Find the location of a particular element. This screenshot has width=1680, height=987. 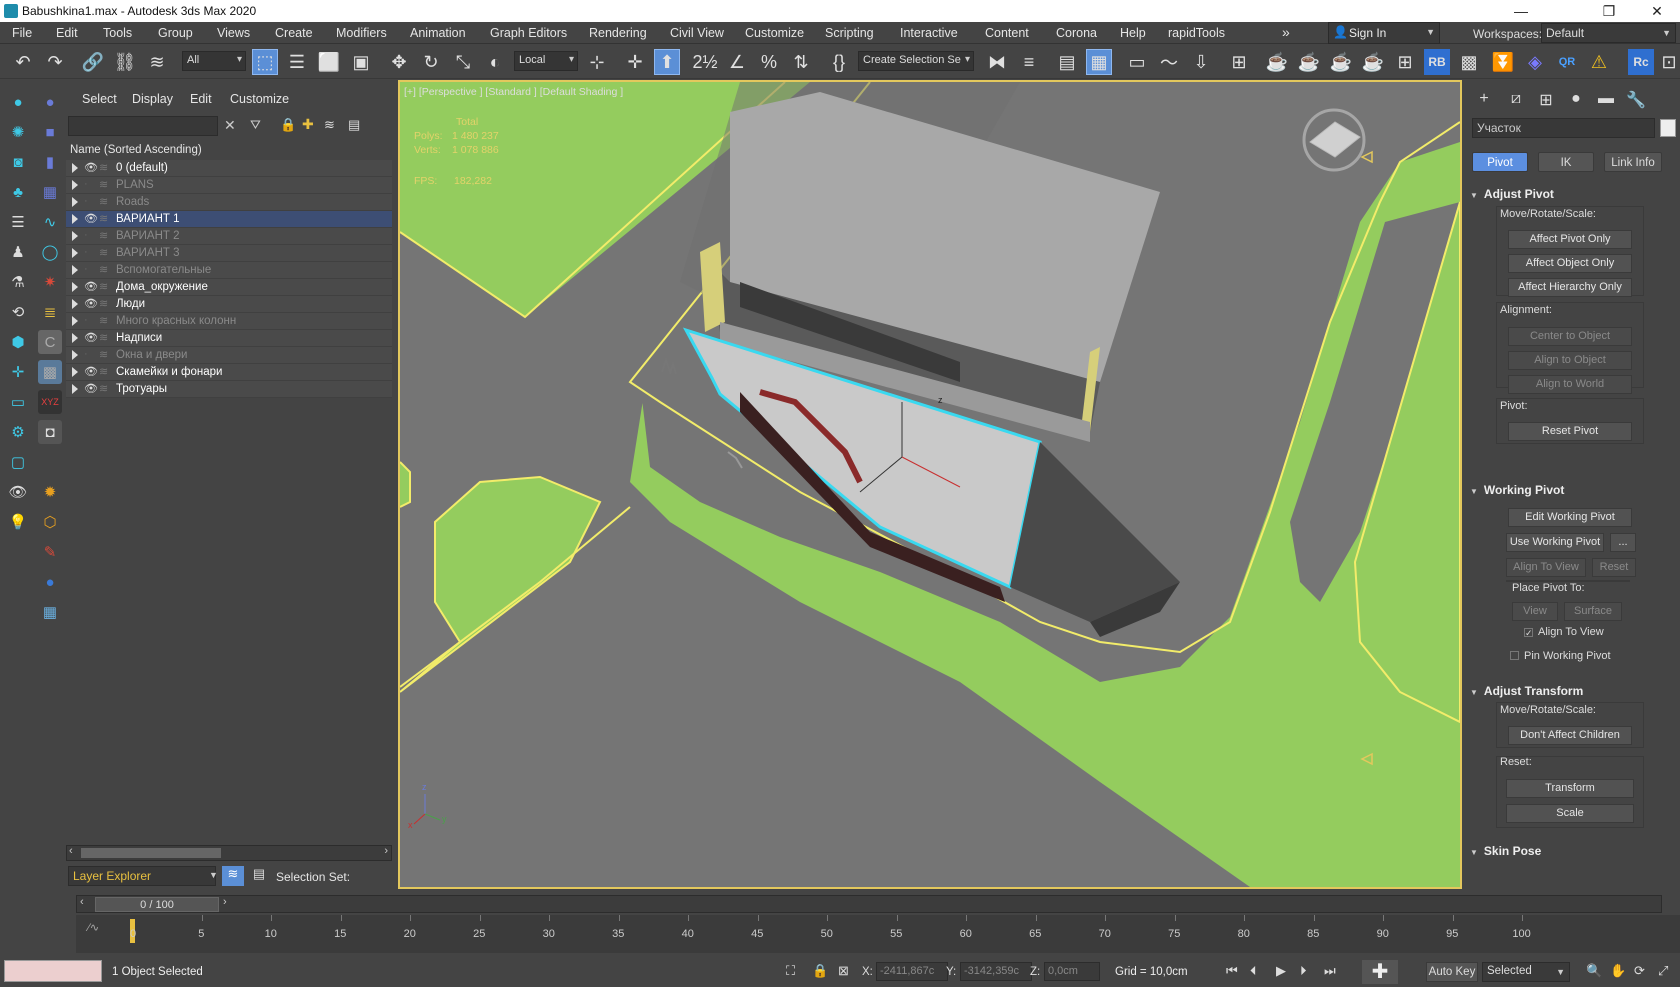

maxscript-listener is located at coordinates (53, 971).